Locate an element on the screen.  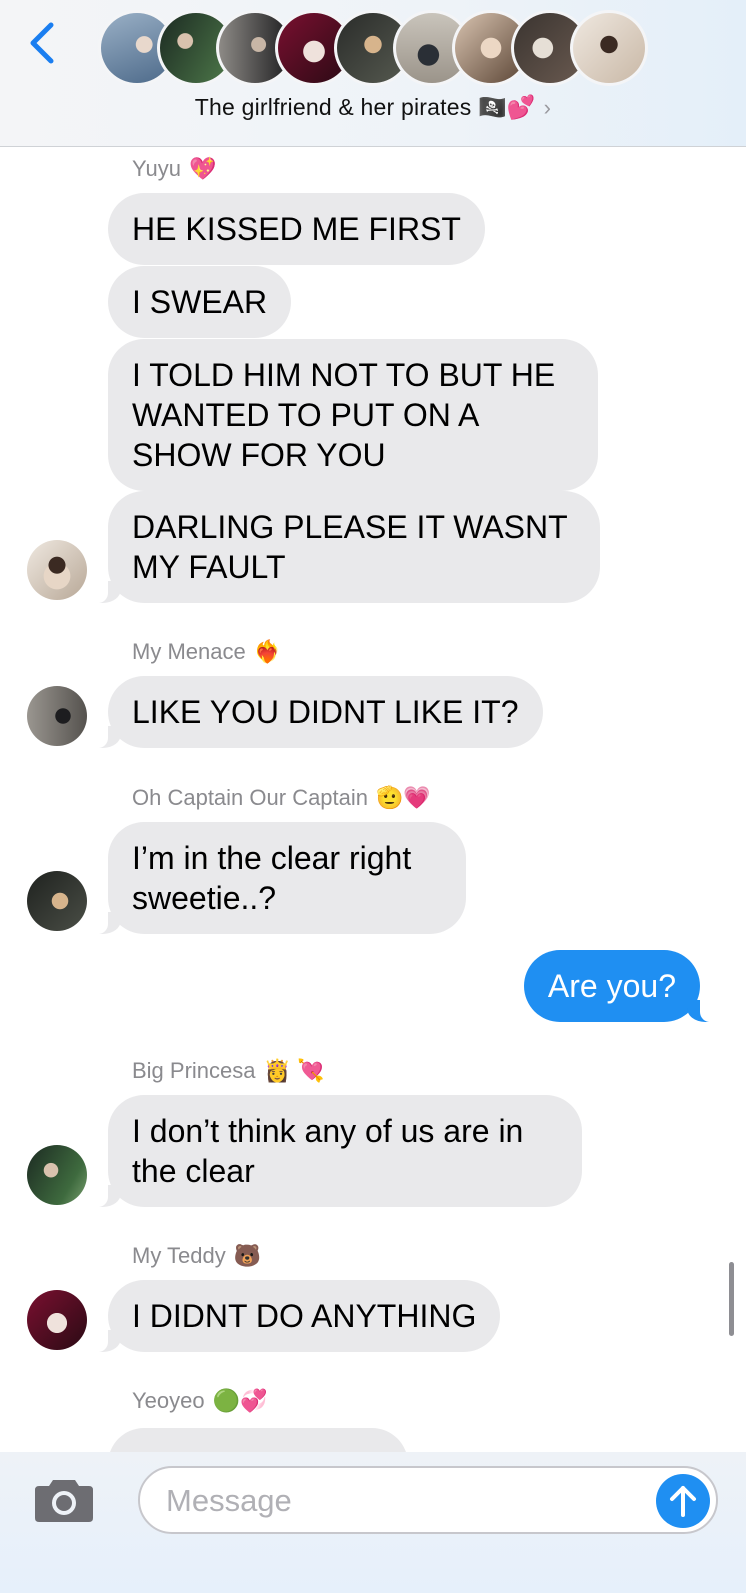
sender-name-text: Oh Captain Our Captain is located at coordinates (250, 797).